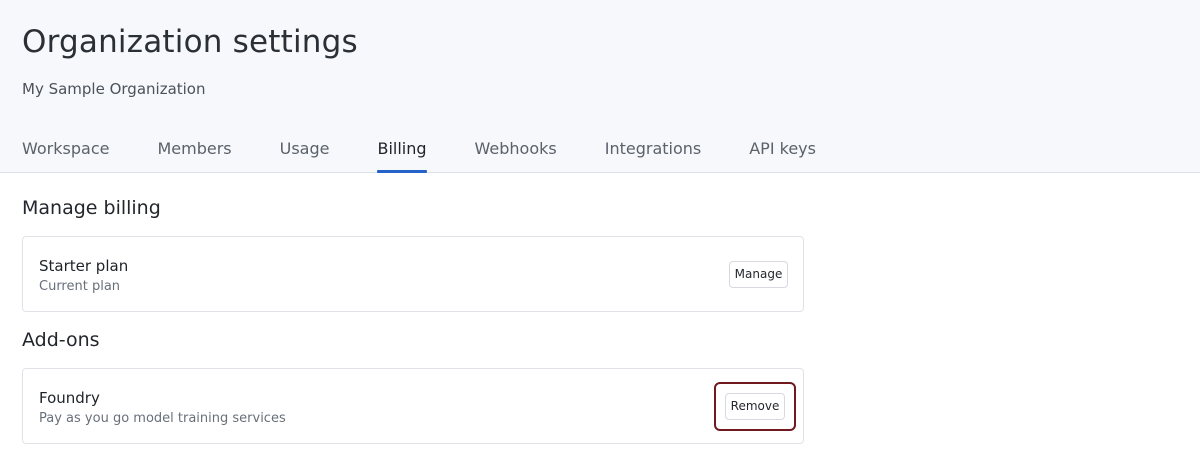 This screenshot has width=1200, height=465. I want to click on plan-card: Starter plan Current plan Manage, so click(413, 274).